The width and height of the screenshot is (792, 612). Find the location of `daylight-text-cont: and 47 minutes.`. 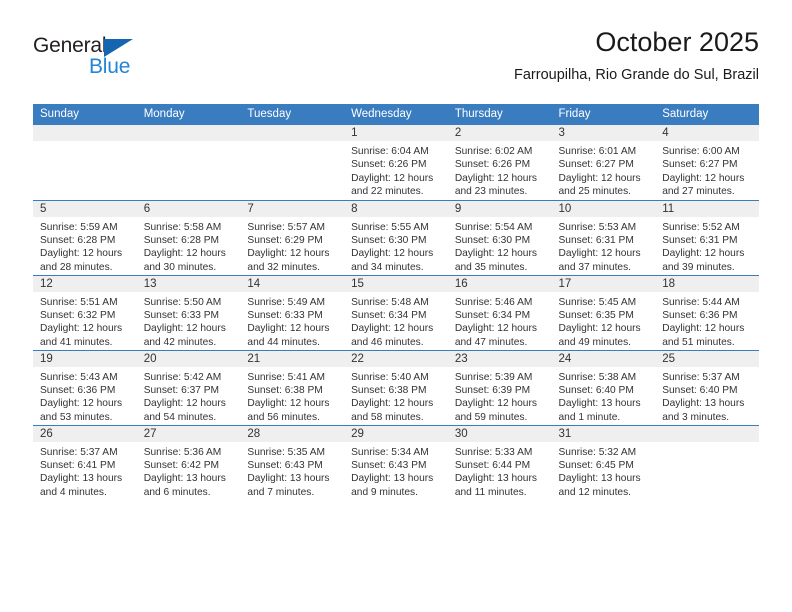

daylight-text-cont: and 47 minutes. is located at coordinates (491, 342).